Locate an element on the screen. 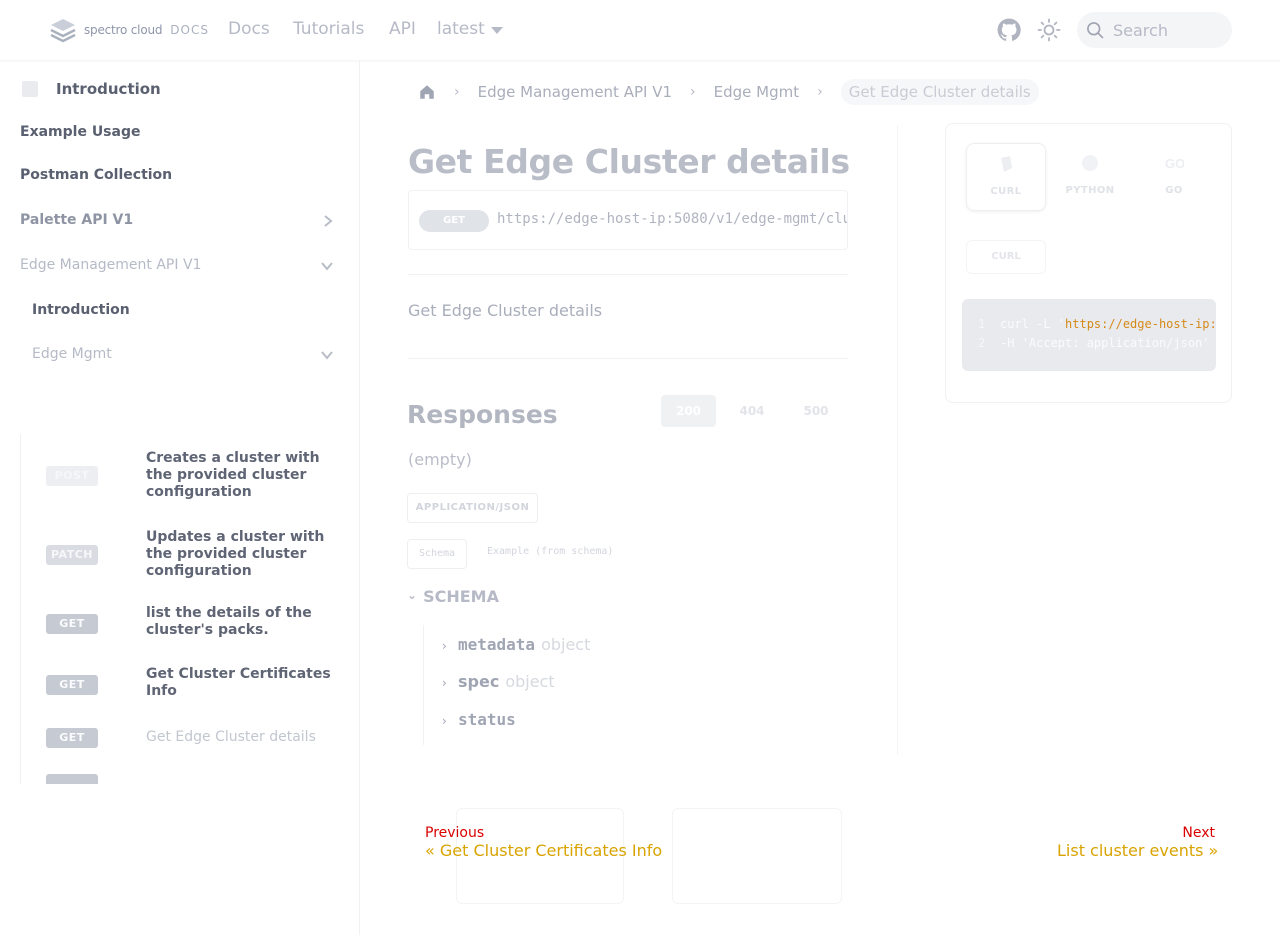 The height and width of the screenshot is (935, 1280). tab-schema: Schema is located at coordinates (437, 554).